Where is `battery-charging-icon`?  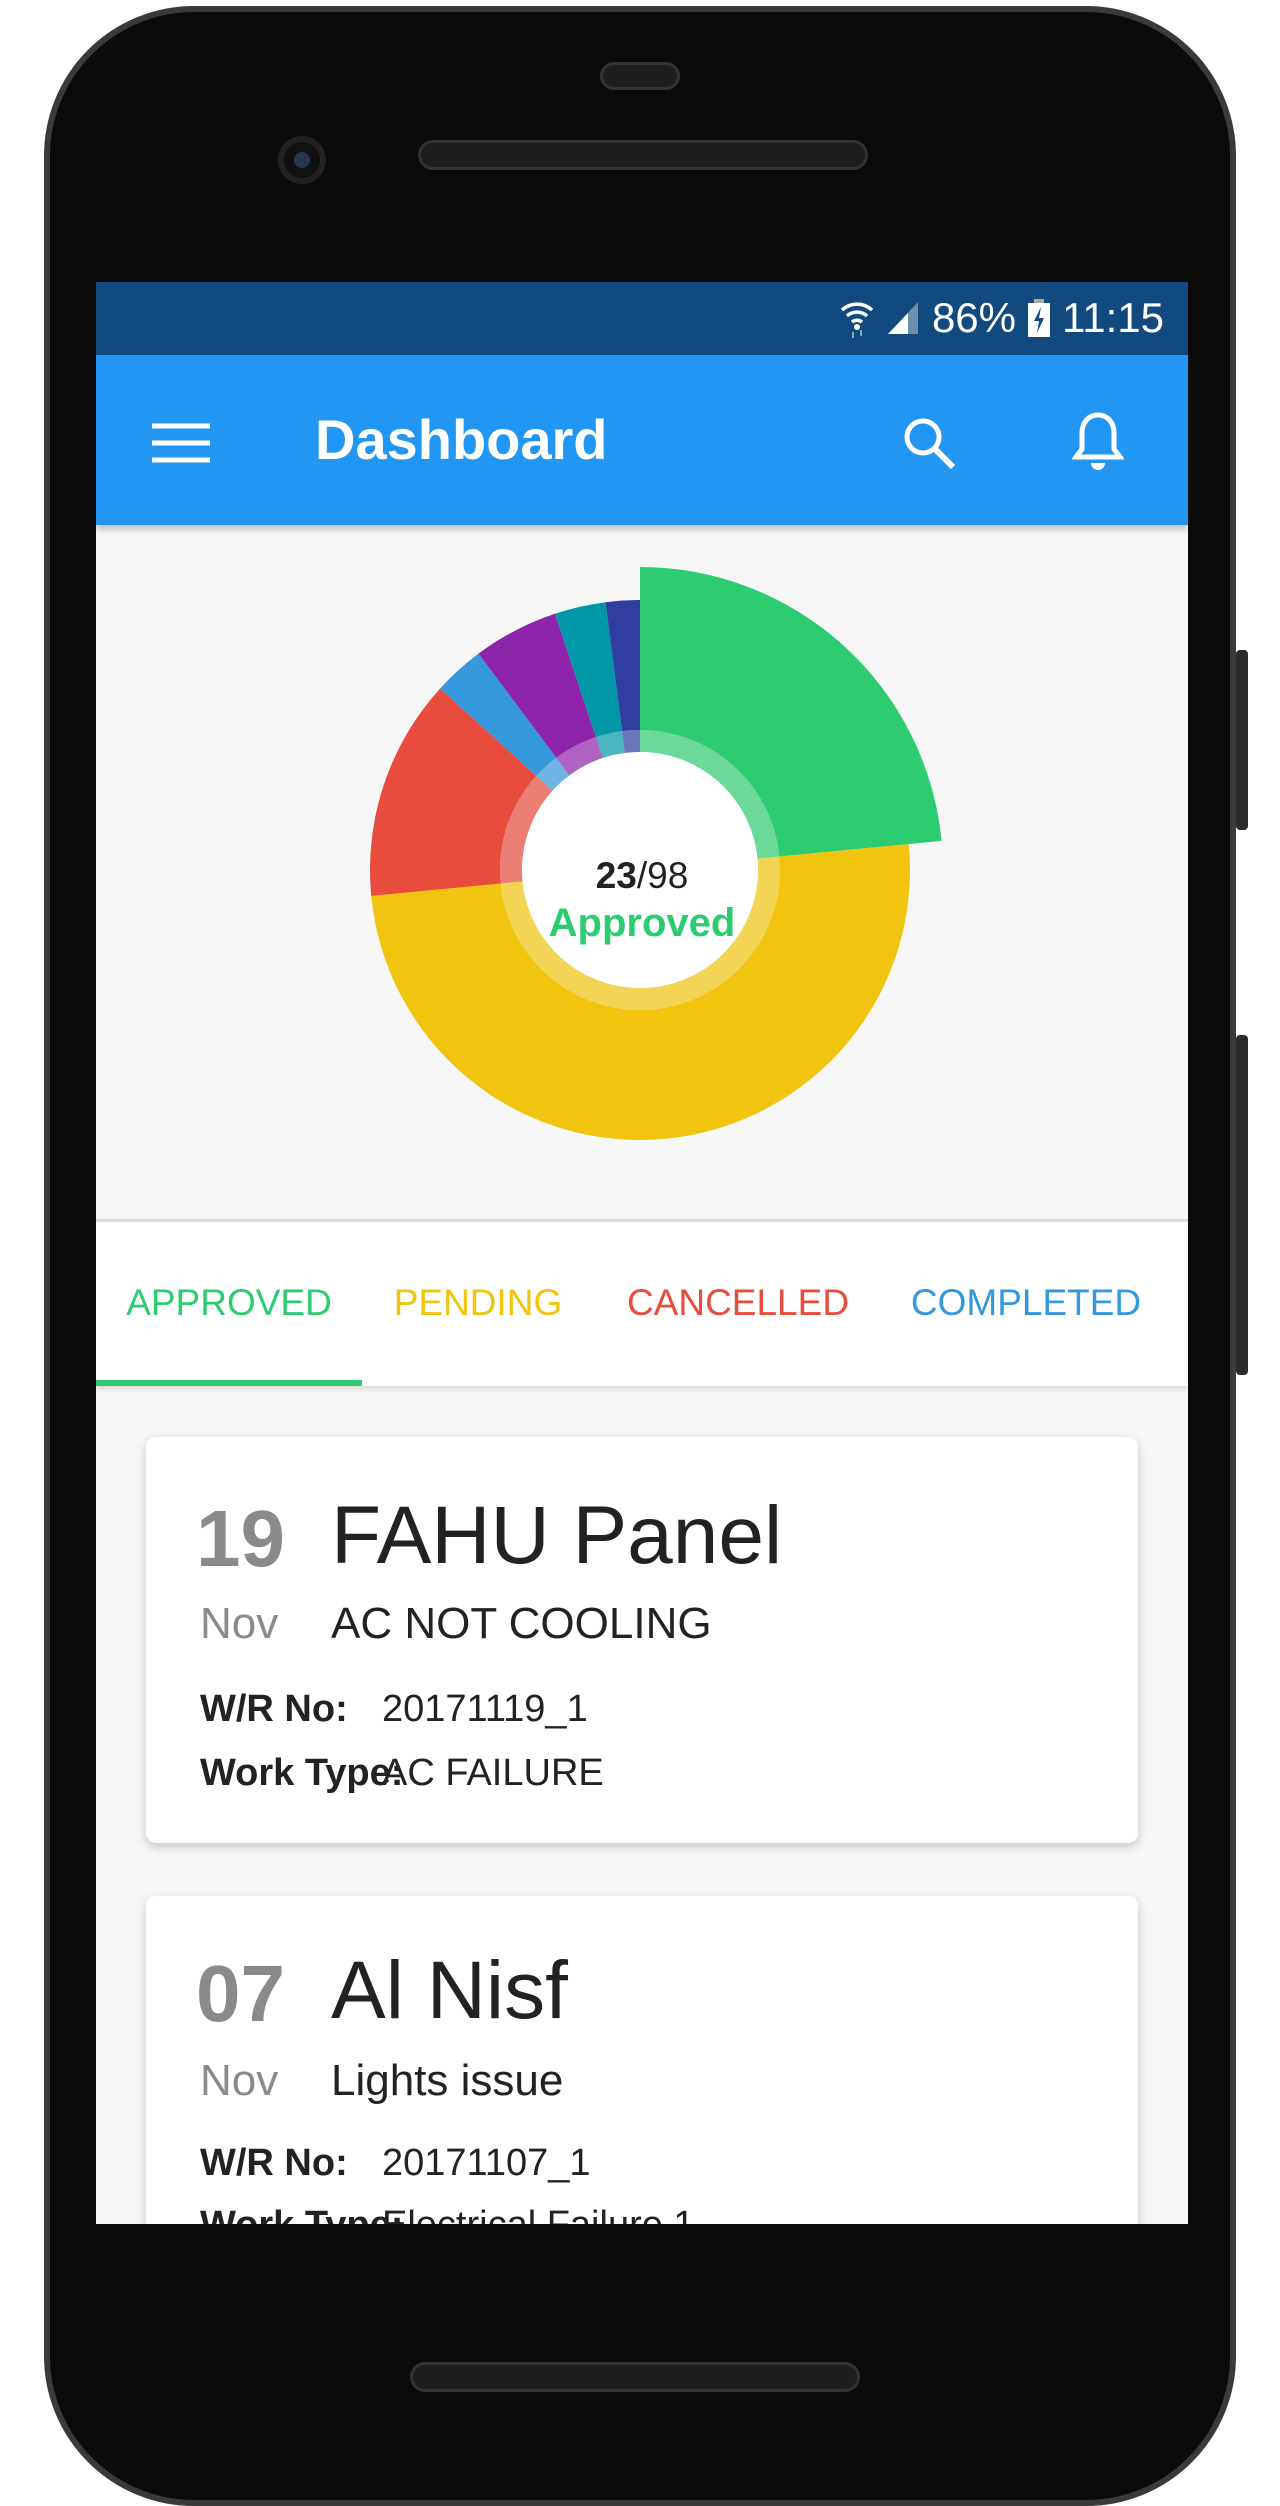 battery-charging-icon is located at coordinates (1039, 318).